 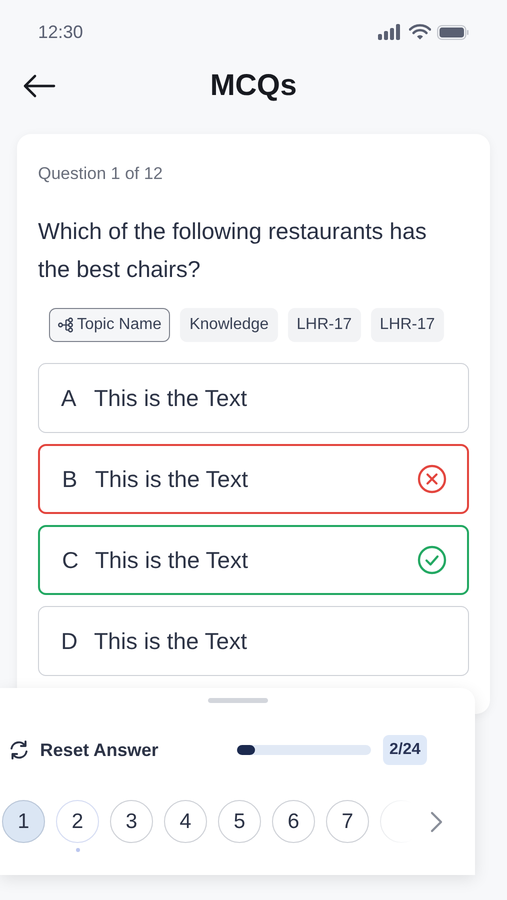 I want to click on answer-option: C This is the Text, so click(x=253, y=560).